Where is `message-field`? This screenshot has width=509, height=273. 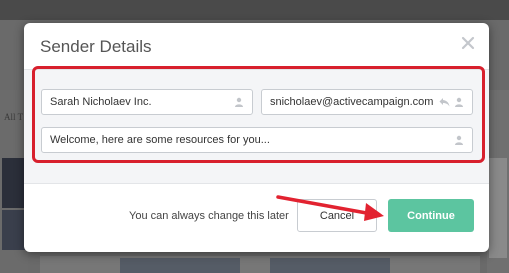
message-field is located at coordinates (257, 140).